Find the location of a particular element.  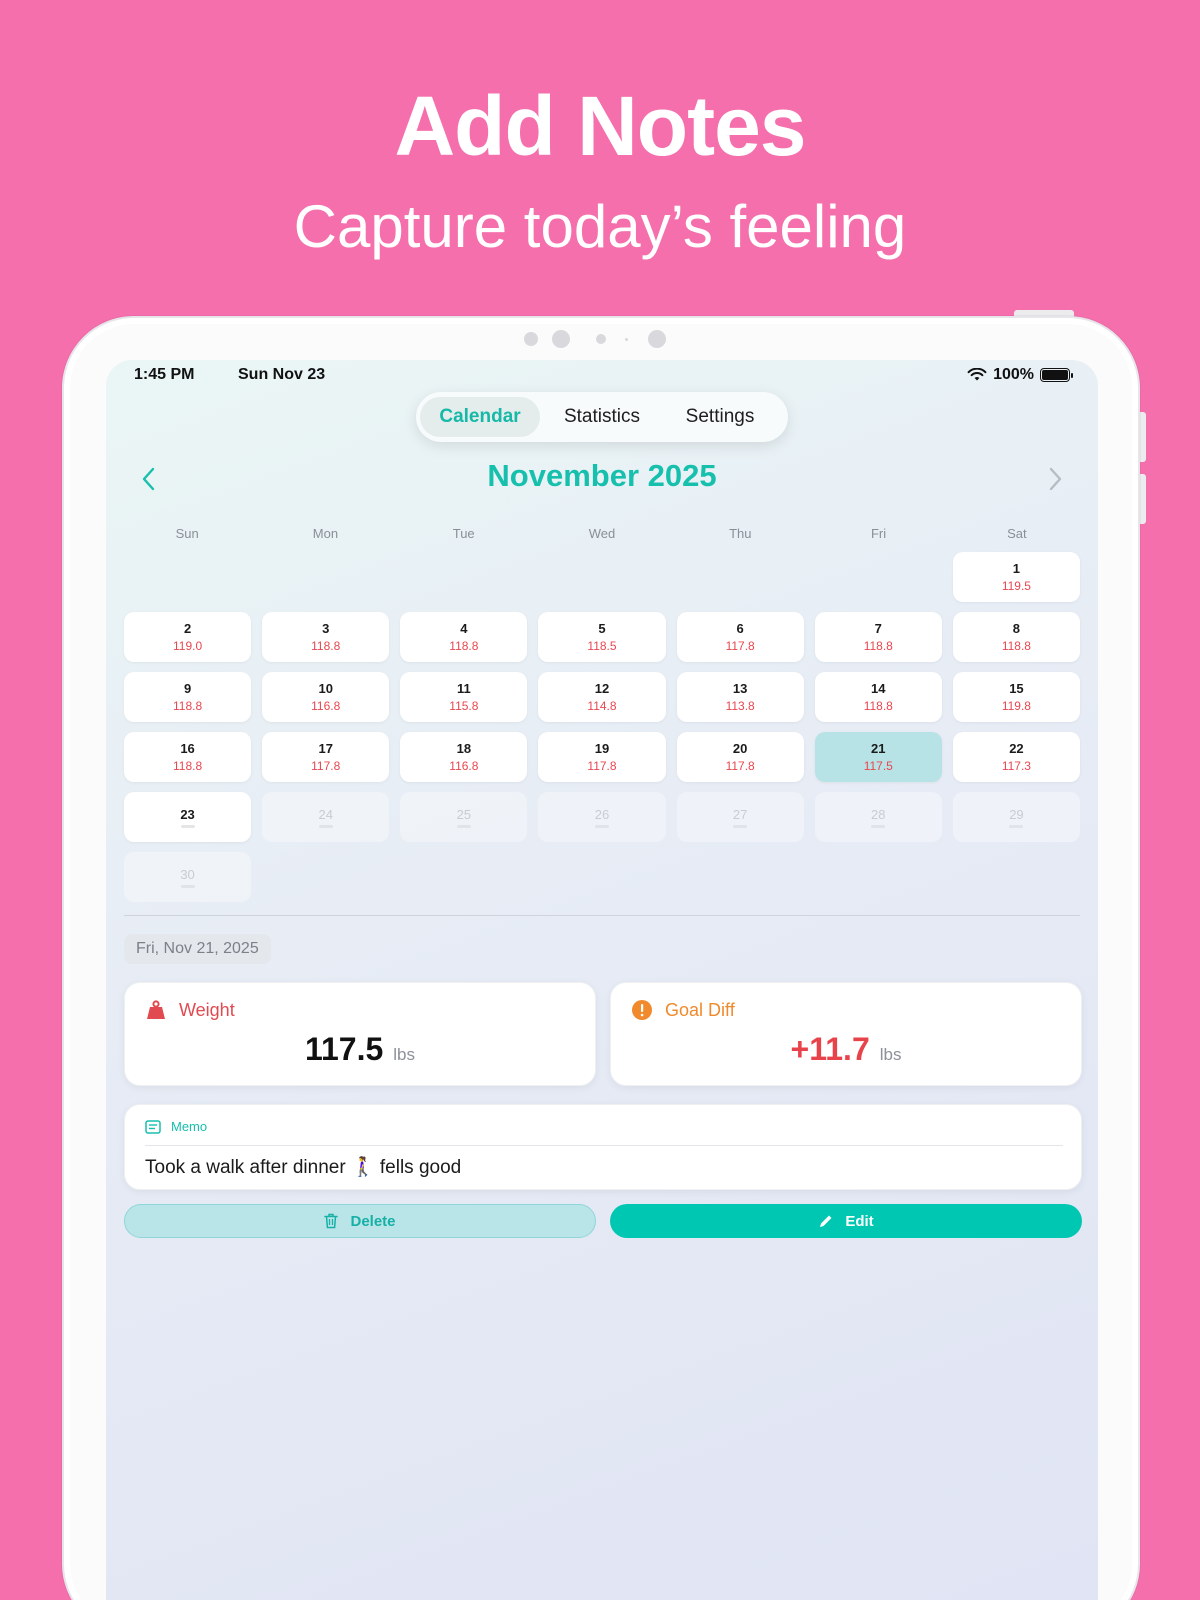

day-weight: 119.8 is located at coordinates (1016, 706).